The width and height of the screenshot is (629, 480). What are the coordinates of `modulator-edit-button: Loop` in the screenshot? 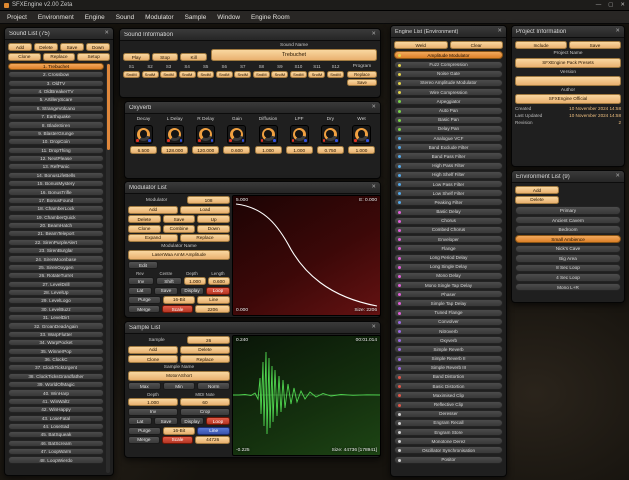 It's located at (218, 290).